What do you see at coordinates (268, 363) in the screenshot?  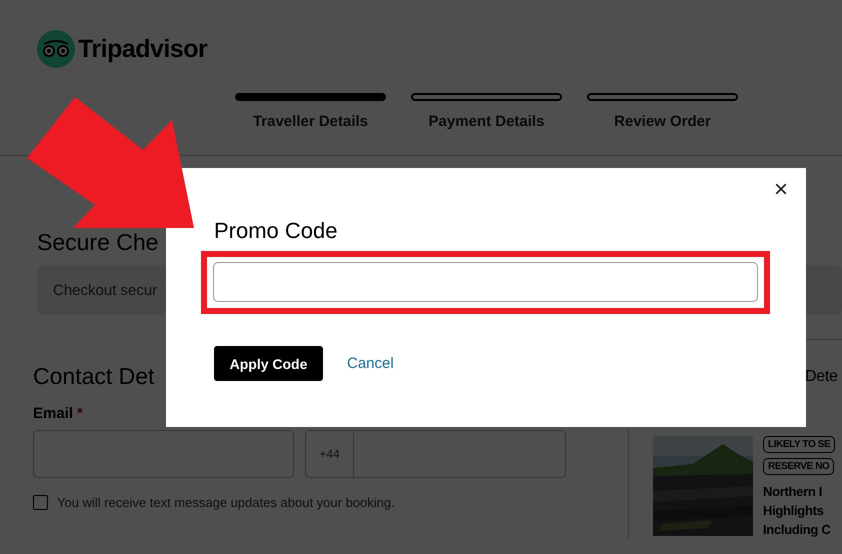 I see `apply-code-button: Apply Code` at bounding box center [268, 363].